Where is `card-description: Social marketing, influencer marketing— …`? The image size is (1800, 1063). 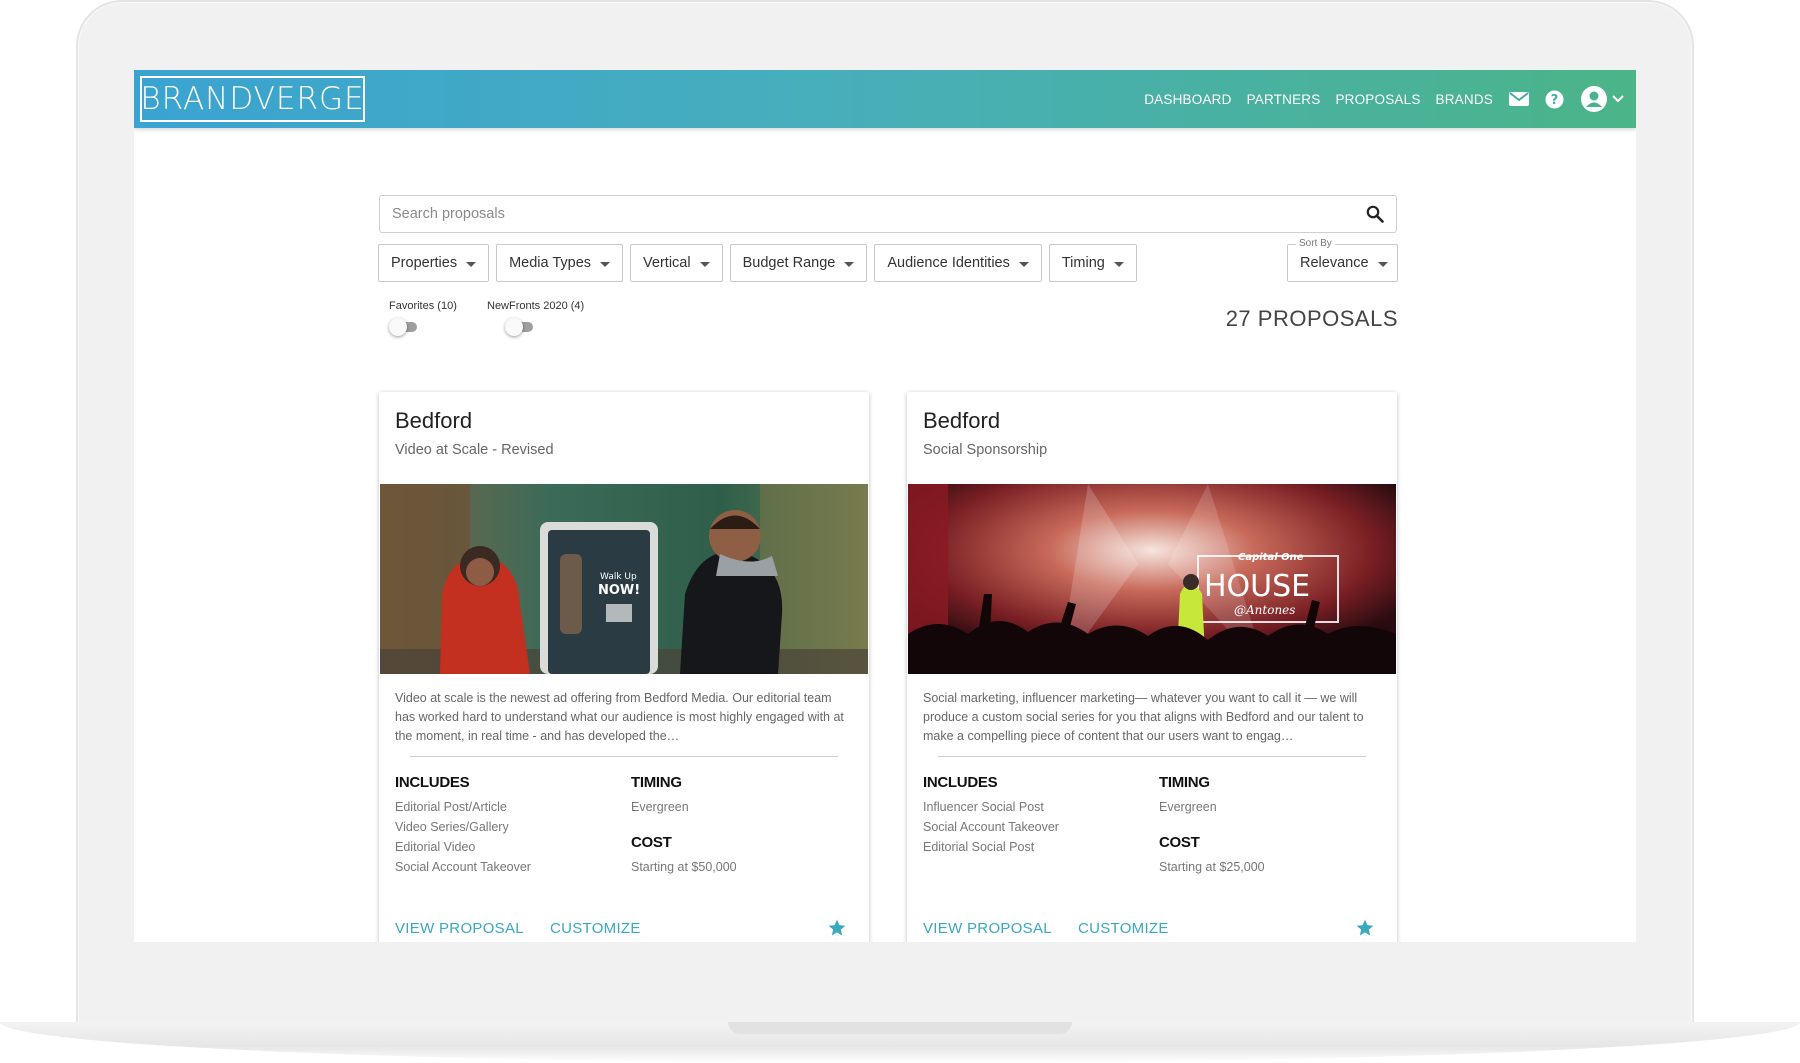
card-description: Social marketing, influencer marketing— … is located at coordinates (1143, 717).